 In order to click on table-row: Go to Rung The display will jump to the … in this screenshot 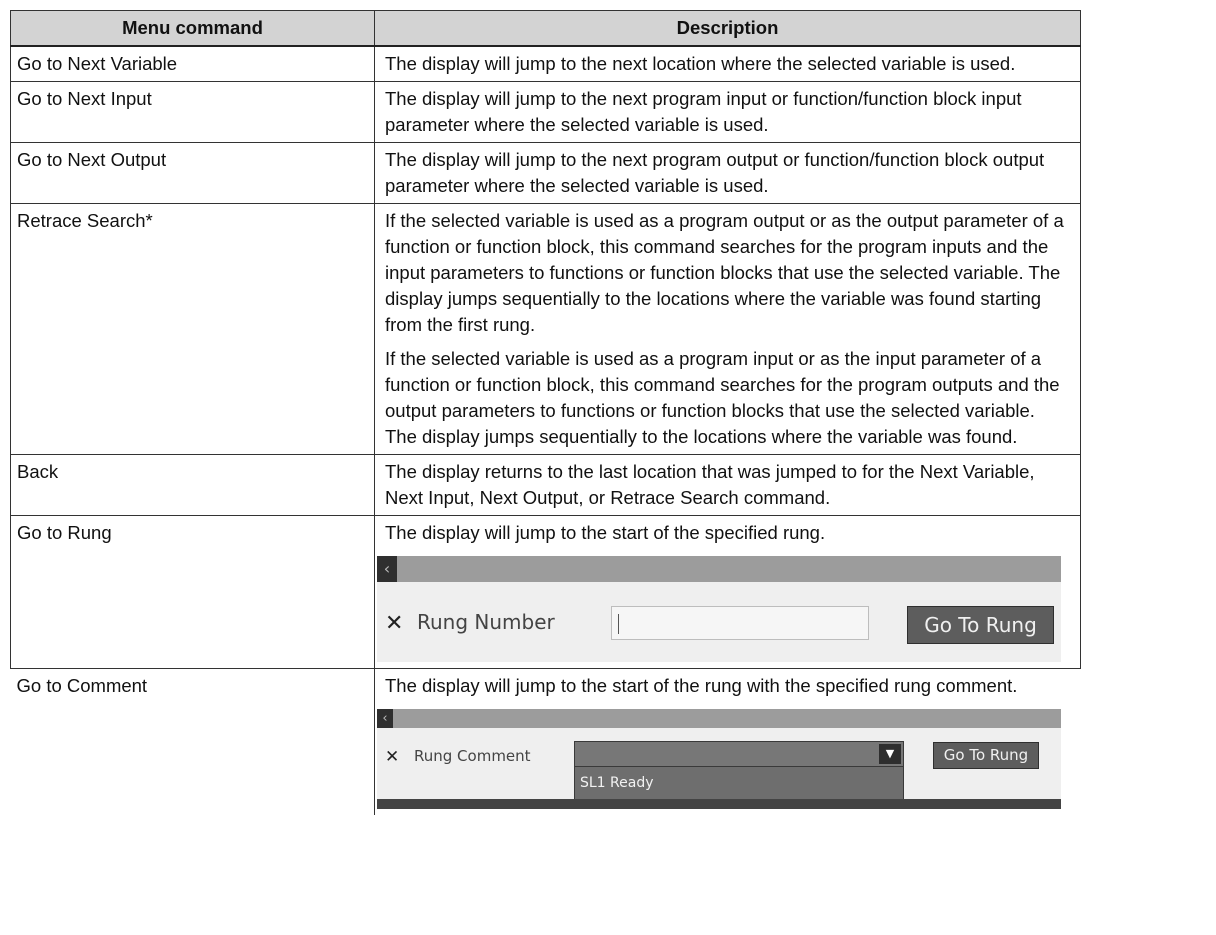, I will do `click(545, 592)`.